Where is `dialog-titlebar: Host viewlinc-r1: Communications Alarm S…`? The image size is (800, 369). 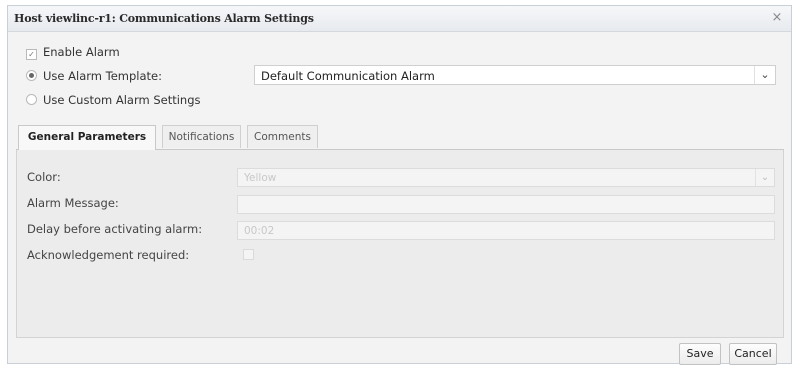 dialog-titlebar: Host viewlinc-r1: Communications Alarm S… is located at coordinates (399, 19).